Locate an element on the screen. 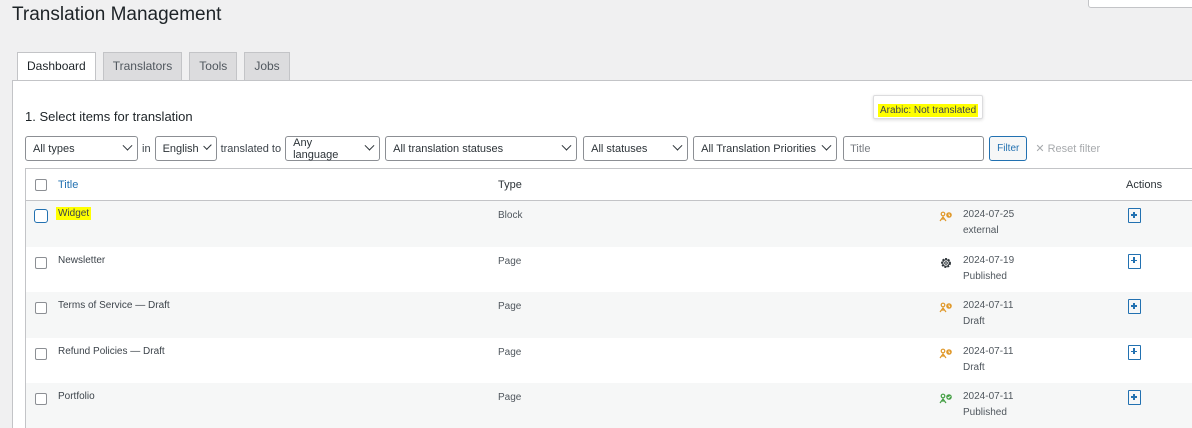 This screenshot has width=1192, height=428. title-search-input is located at coordinates (914, 148).